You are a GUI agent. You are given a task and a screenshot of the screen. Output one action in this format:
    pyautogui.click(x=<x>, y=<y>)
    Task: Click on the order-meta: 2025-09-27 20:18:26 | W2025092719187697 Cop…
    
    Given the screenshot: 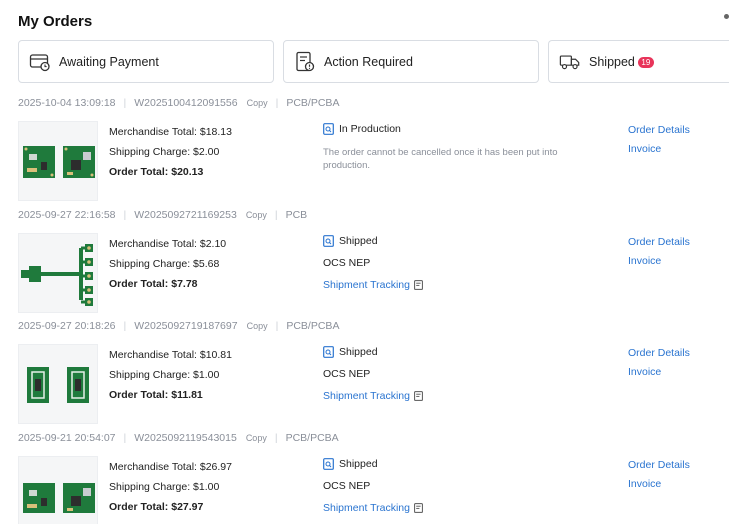 What is the action you would take?
    pyautogui.click(x=178, y=326)
    